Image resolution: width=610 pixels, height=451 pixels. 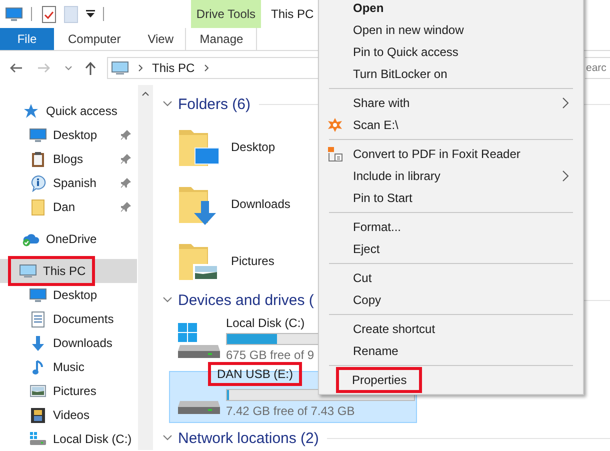 I want to click on highlight-frame: Properties, so click(x=379, y=380).